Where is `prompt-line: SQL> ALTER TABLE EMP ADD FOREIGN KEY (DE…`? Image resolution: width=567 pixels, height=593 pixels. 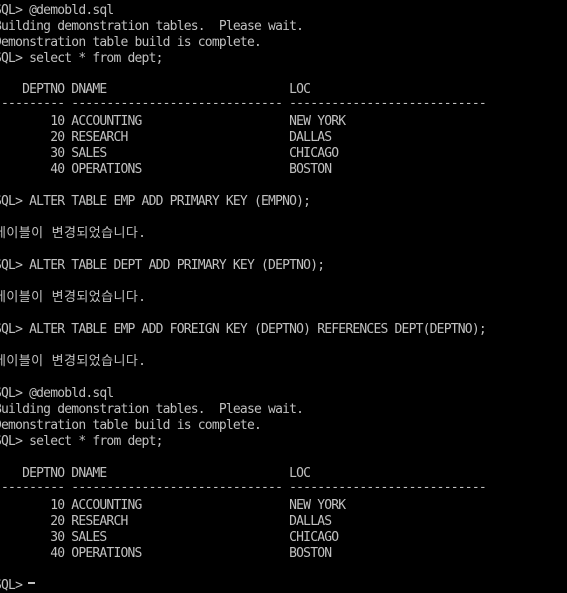 prompt-line: SQL> ALTER TABLE EMP ADD FOREIGN KEY (DE… is located at coordinates (243, 329).